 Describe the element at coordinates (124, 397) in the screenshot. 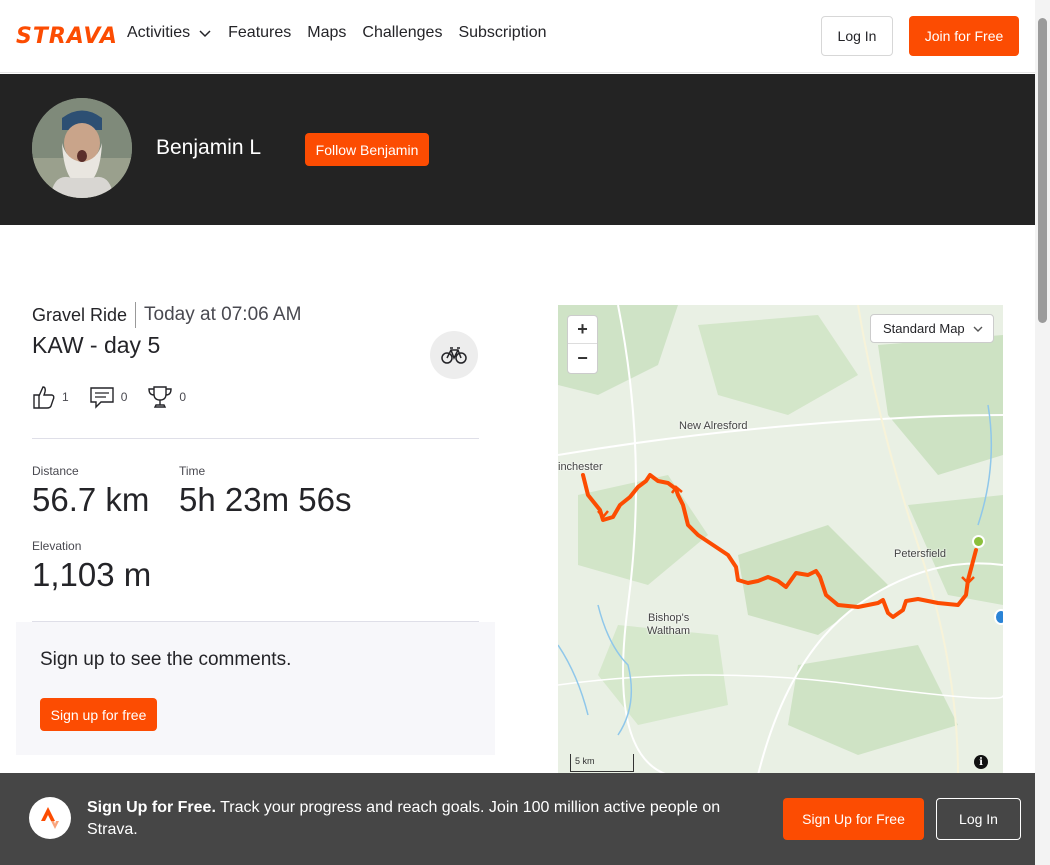

I see `comments-number: 0` at that location.